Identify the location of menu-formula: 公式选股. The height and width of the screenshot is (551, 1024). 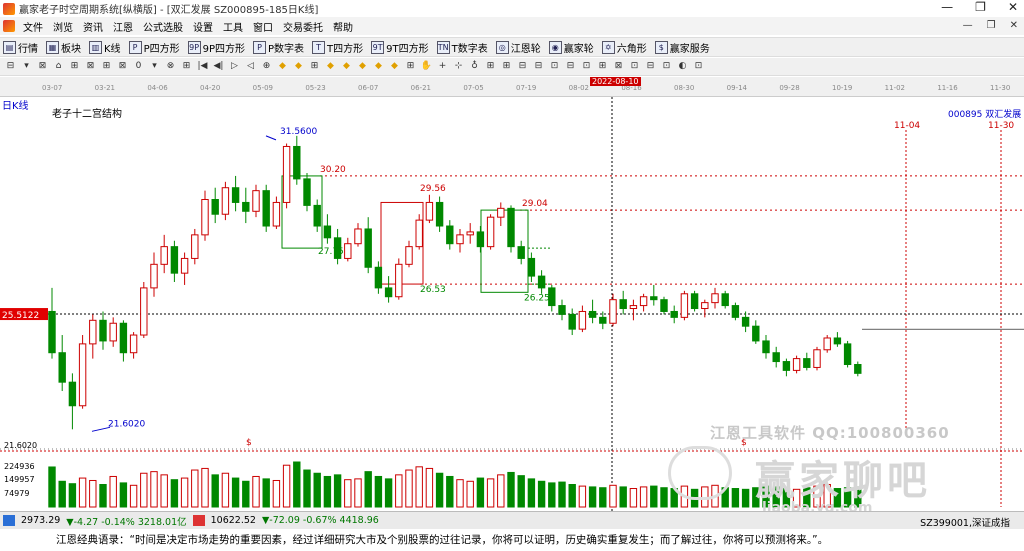
(163, 26).